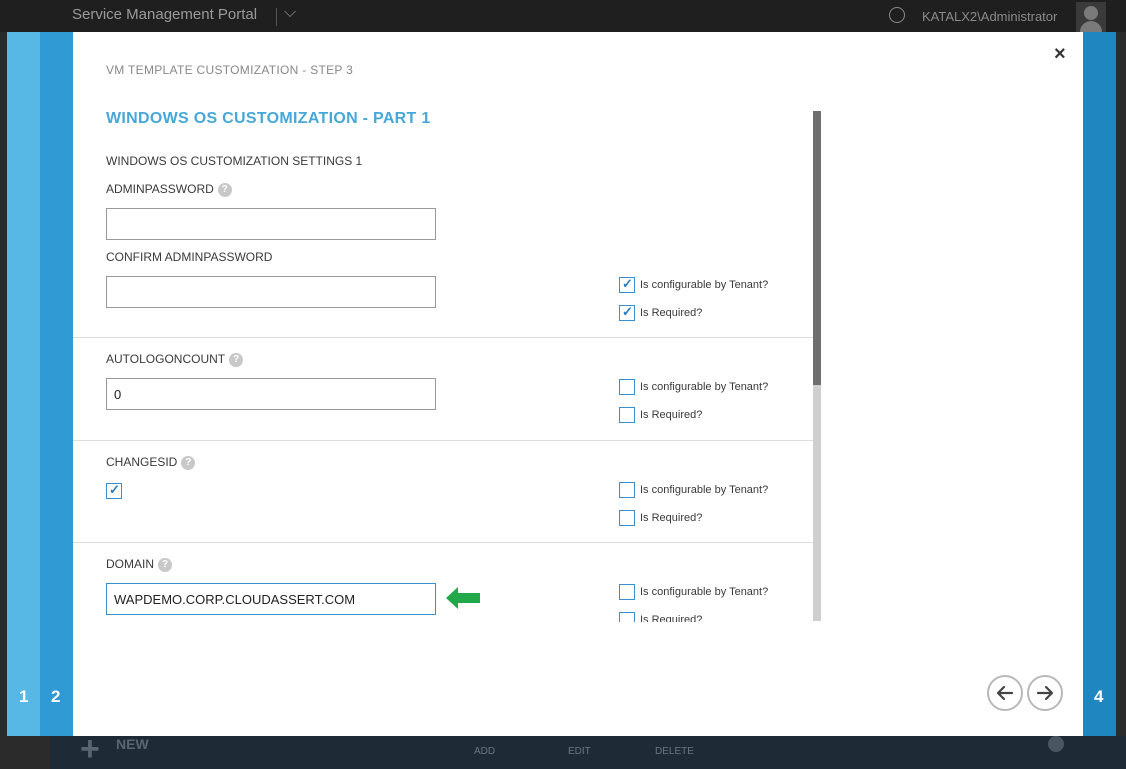 The height and width of the screenshot is (769, 1126). Describe the element at coordinates (164, 14) in the screenshot. I see `portal-title: Service Management Portal` at that location.